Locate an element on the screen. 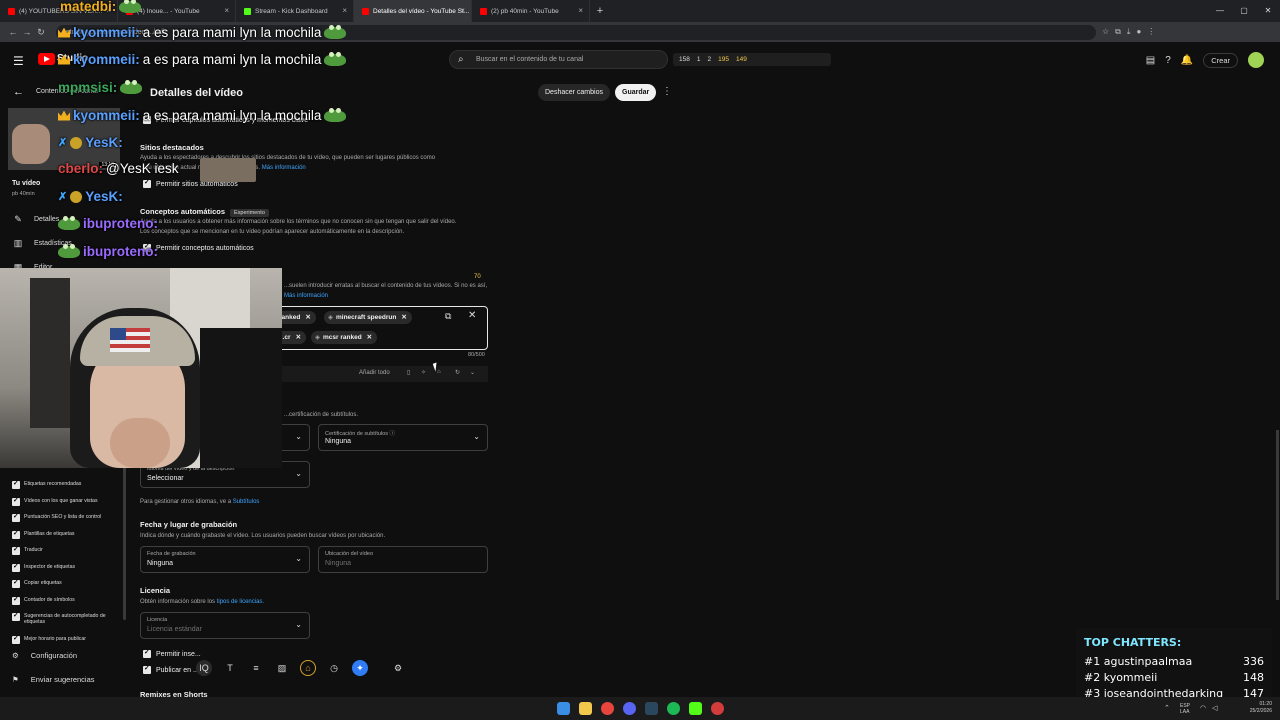  steam-icon is located at coordinates (651, 708).